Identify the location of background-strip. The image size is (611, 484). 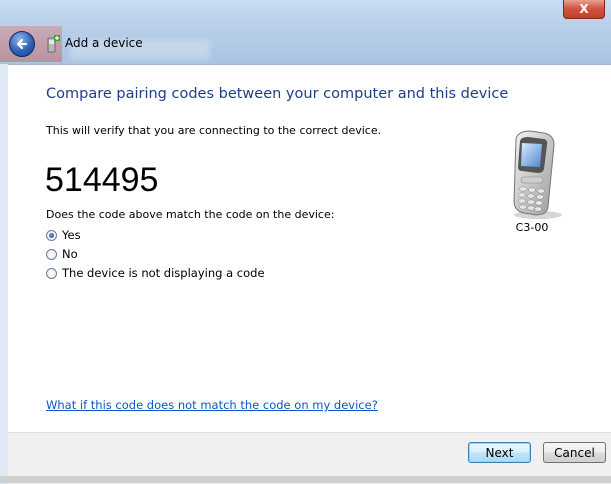
(305, 479).